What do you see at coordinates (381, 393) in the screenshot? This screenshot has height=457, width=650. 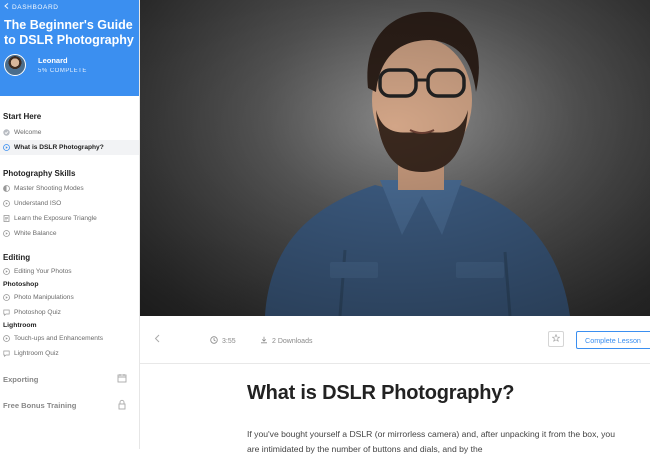 I see `lesson-title: What is DSLR Photography?` at bounding box center [381, 393].